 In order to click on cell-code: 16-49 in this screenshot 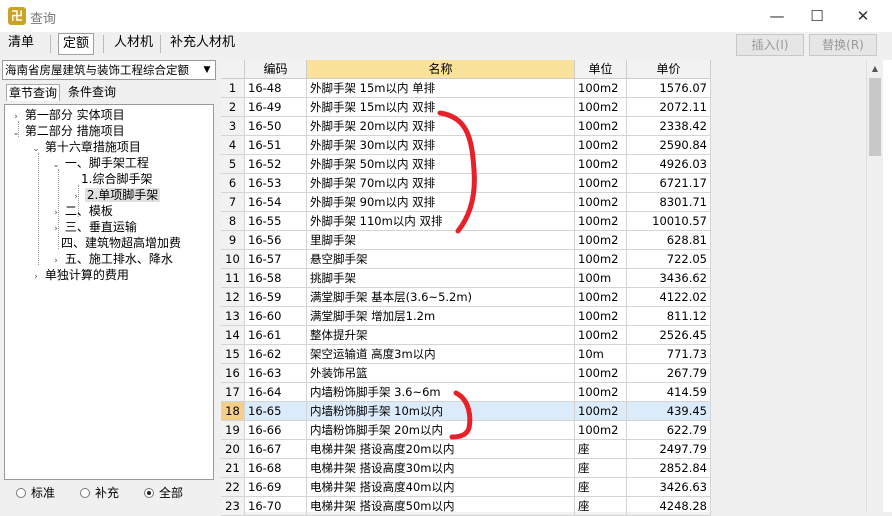, I will do `click(276, 107)`.